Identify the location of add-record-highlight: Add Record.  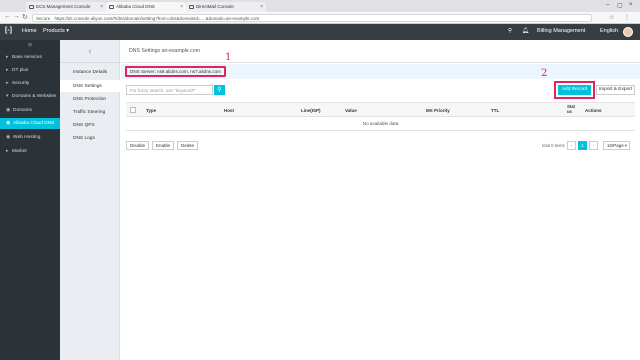
(574, 90).